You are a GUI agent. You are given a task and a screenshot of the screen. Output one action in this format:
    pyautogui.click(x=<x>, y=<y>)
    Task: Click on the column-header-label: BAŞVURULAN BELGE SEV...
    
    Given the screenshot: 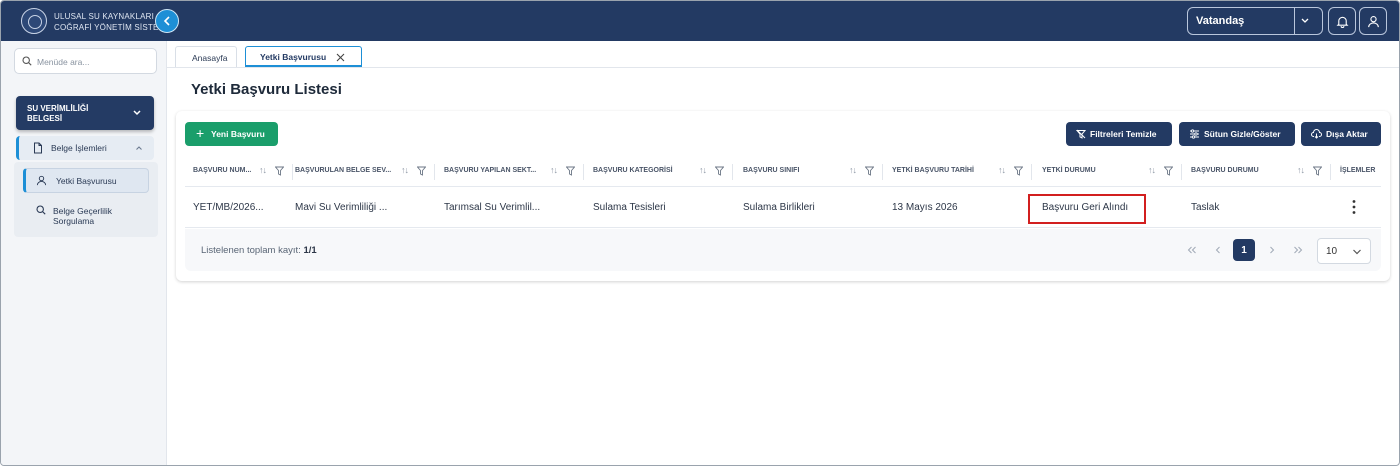 What is the action you would take?
    pyautogui.click(x=343, y=170)
    